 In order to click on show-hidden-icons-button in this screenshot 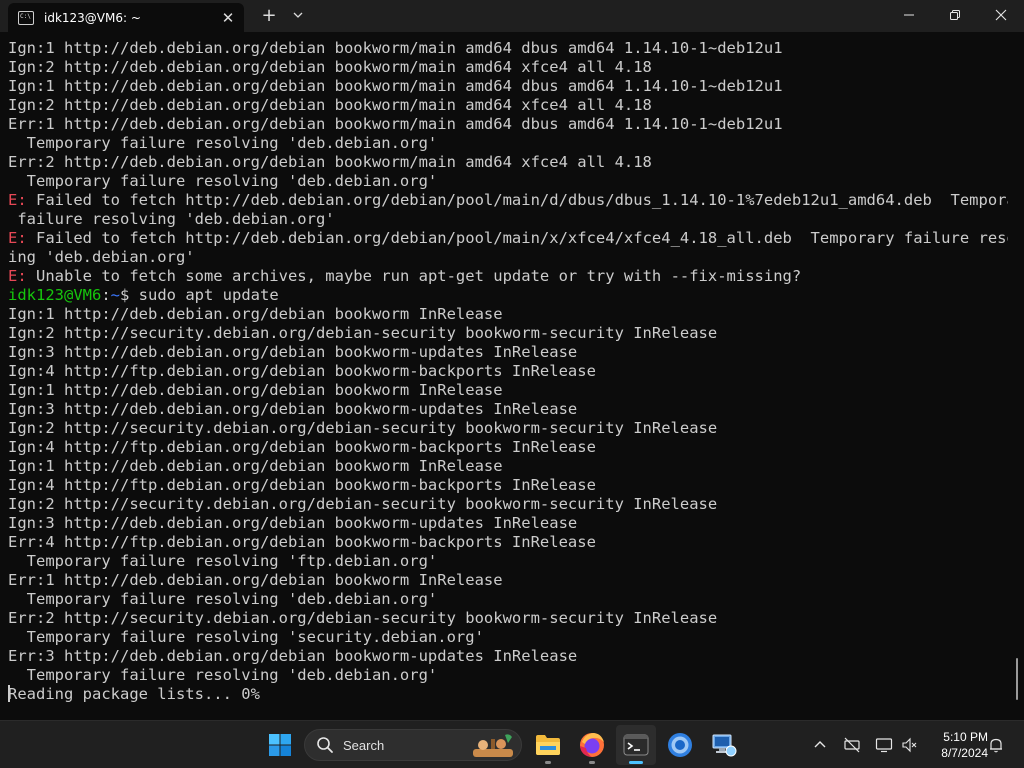, I will do `click(820, 745)`.